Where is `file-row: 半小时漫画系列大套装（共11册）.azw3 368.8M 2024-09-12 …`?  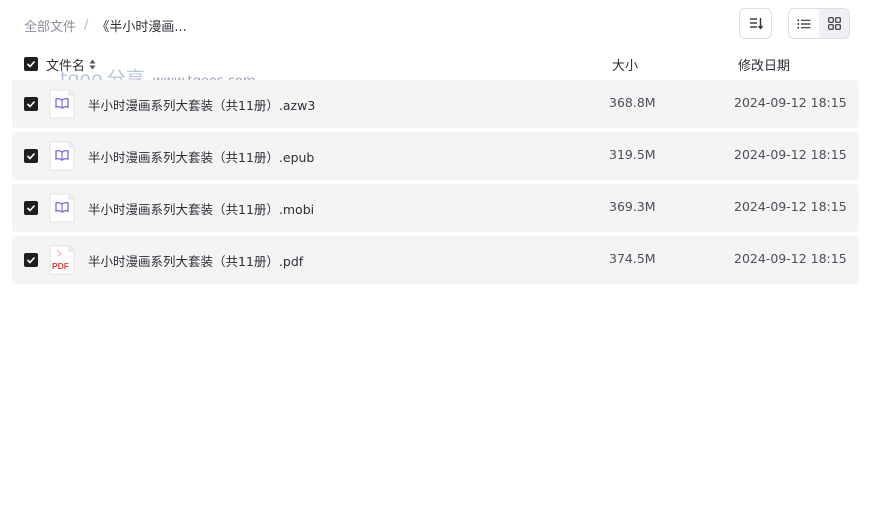 file-row: 半小时漫画系列大套装（共11册）.azw3 368.8M 2024-09-12 … is located at coordinates (435, 104).